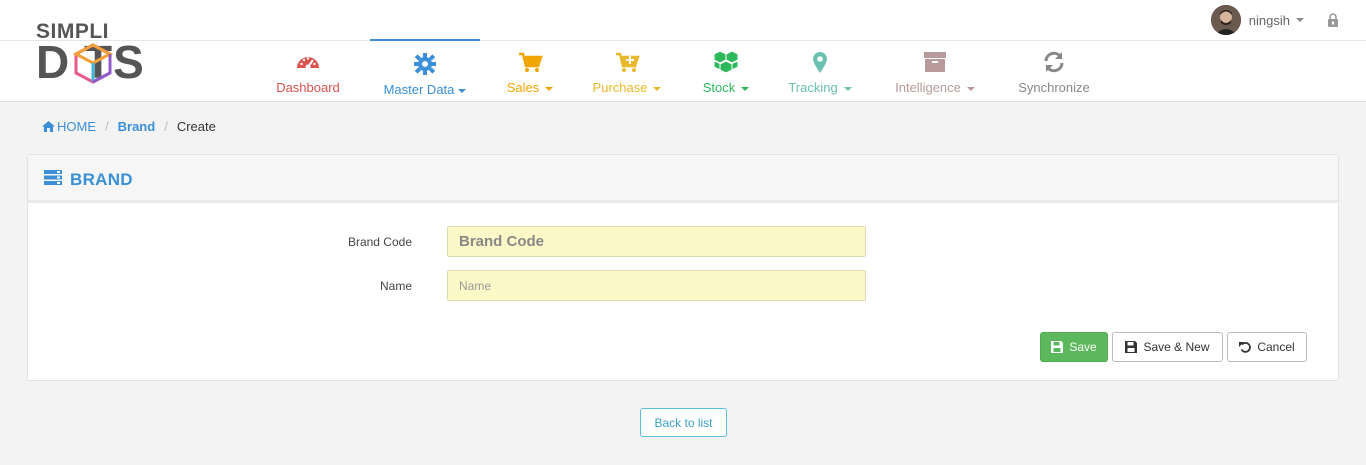 The image size is (1366, 465). I want to click on nav-dashboard-label: Dashboard, so click(308, 87).